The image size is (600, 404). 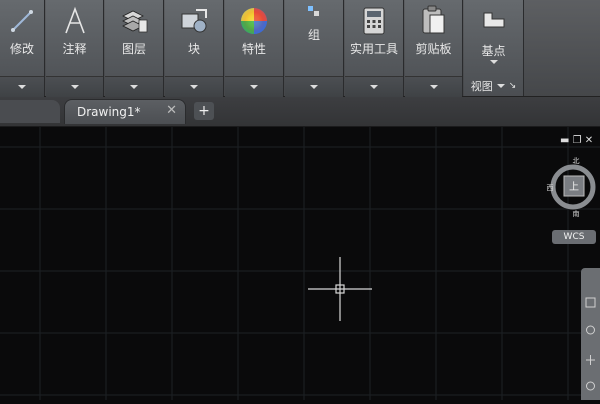 I want to click on panel-annotation-label: 注释, so click(x=74, y=49).